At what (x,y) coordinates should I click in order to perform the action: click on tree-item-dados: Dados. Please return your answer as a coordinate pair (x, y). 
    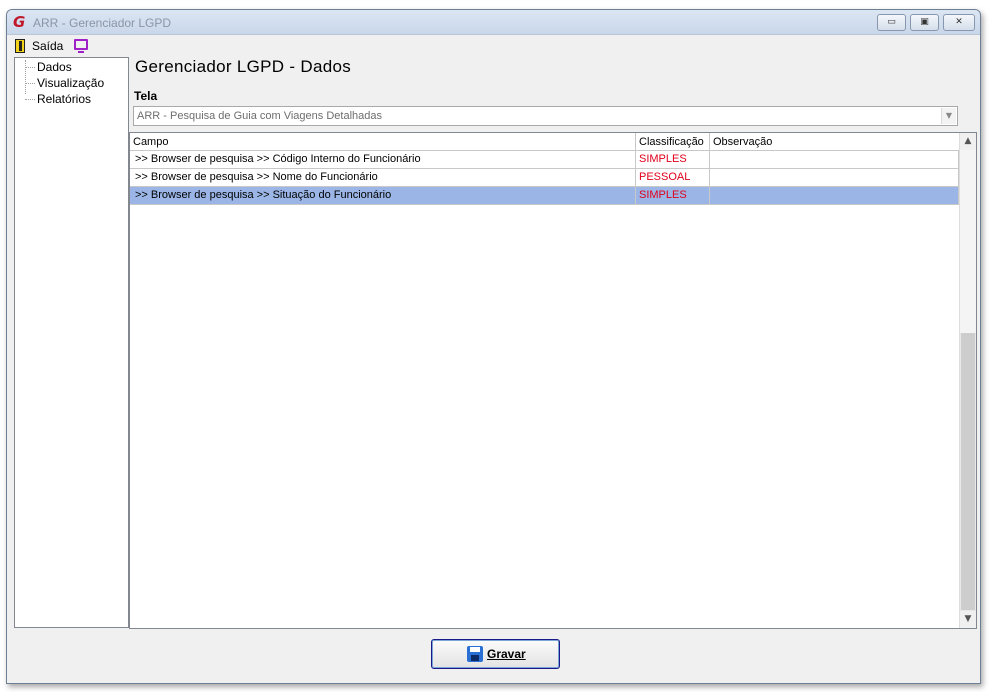
    Looking at the image, I should click on (54, 67).